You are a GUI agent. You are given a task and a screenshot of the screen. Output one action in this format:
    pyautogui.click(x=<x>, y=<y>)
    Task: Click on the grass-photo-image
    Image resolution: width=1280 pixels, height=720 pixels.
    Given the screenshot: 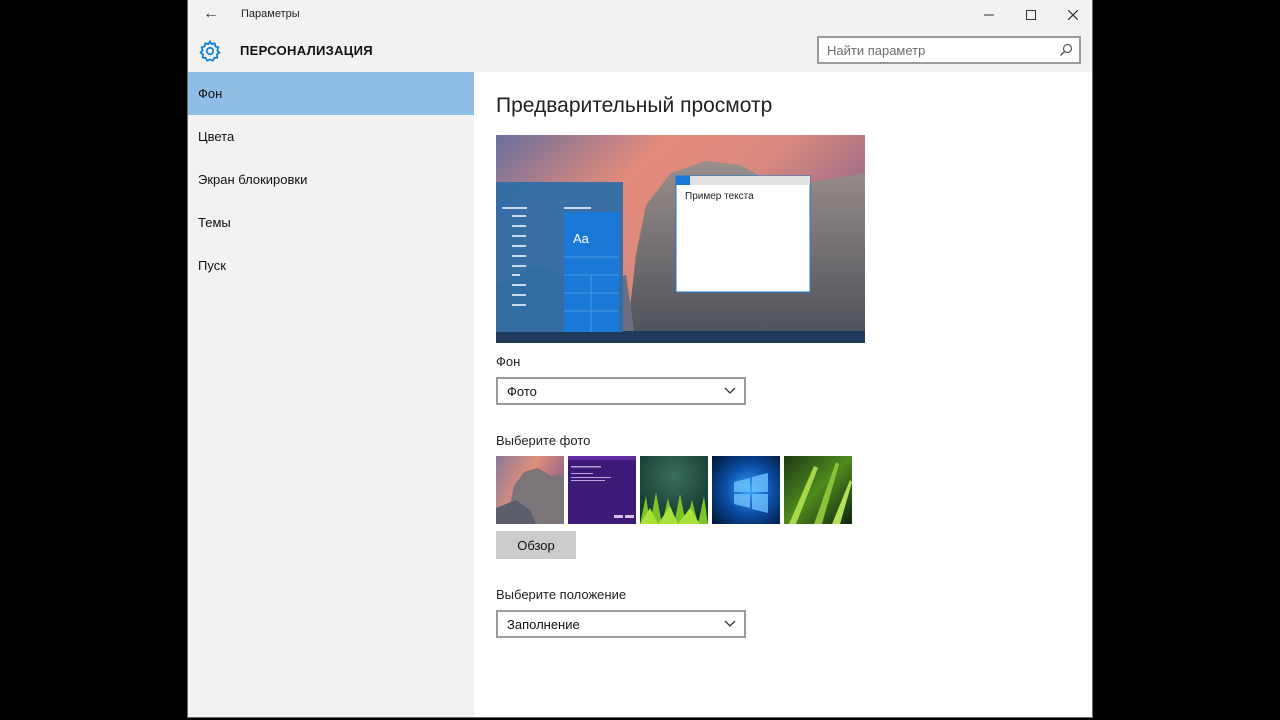 What is the action you would take?
    pyautogui.click(x=674, y=490)
    